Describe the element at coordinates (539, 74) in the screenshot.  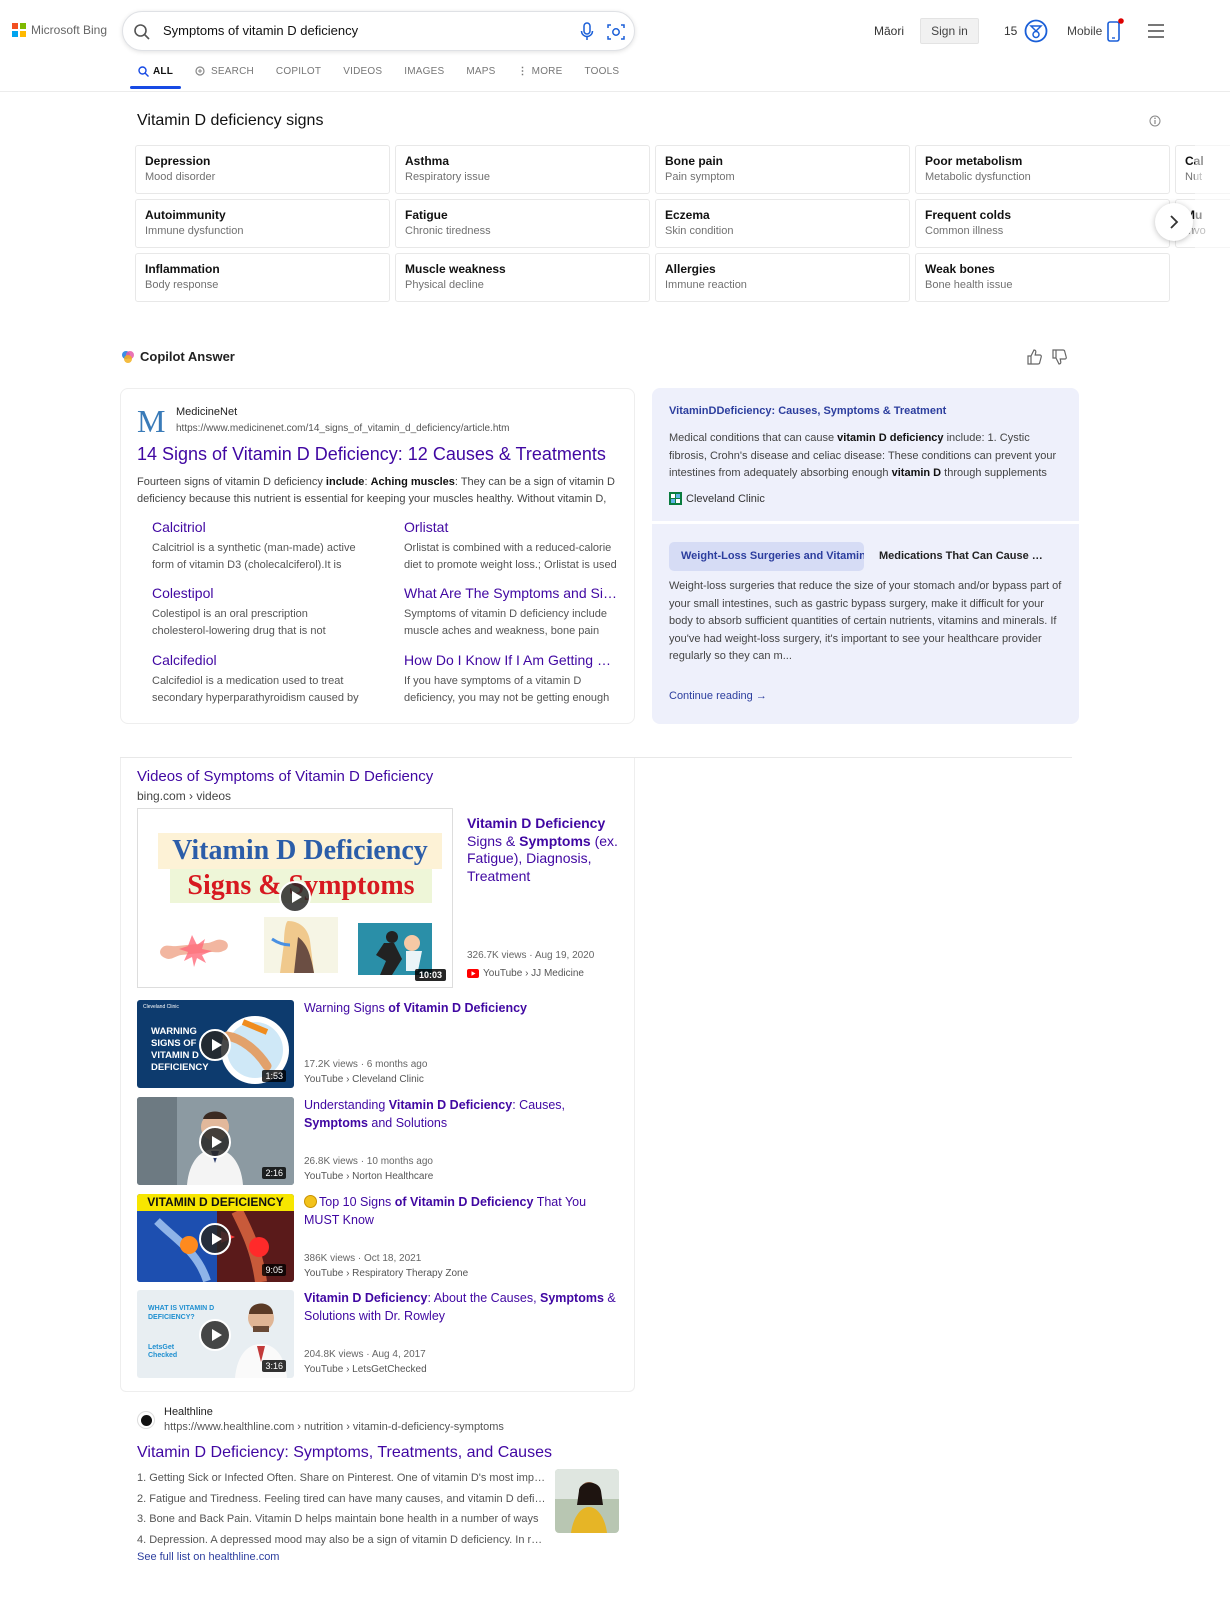
I see `tab-more: ⋮ MORE` at that location.